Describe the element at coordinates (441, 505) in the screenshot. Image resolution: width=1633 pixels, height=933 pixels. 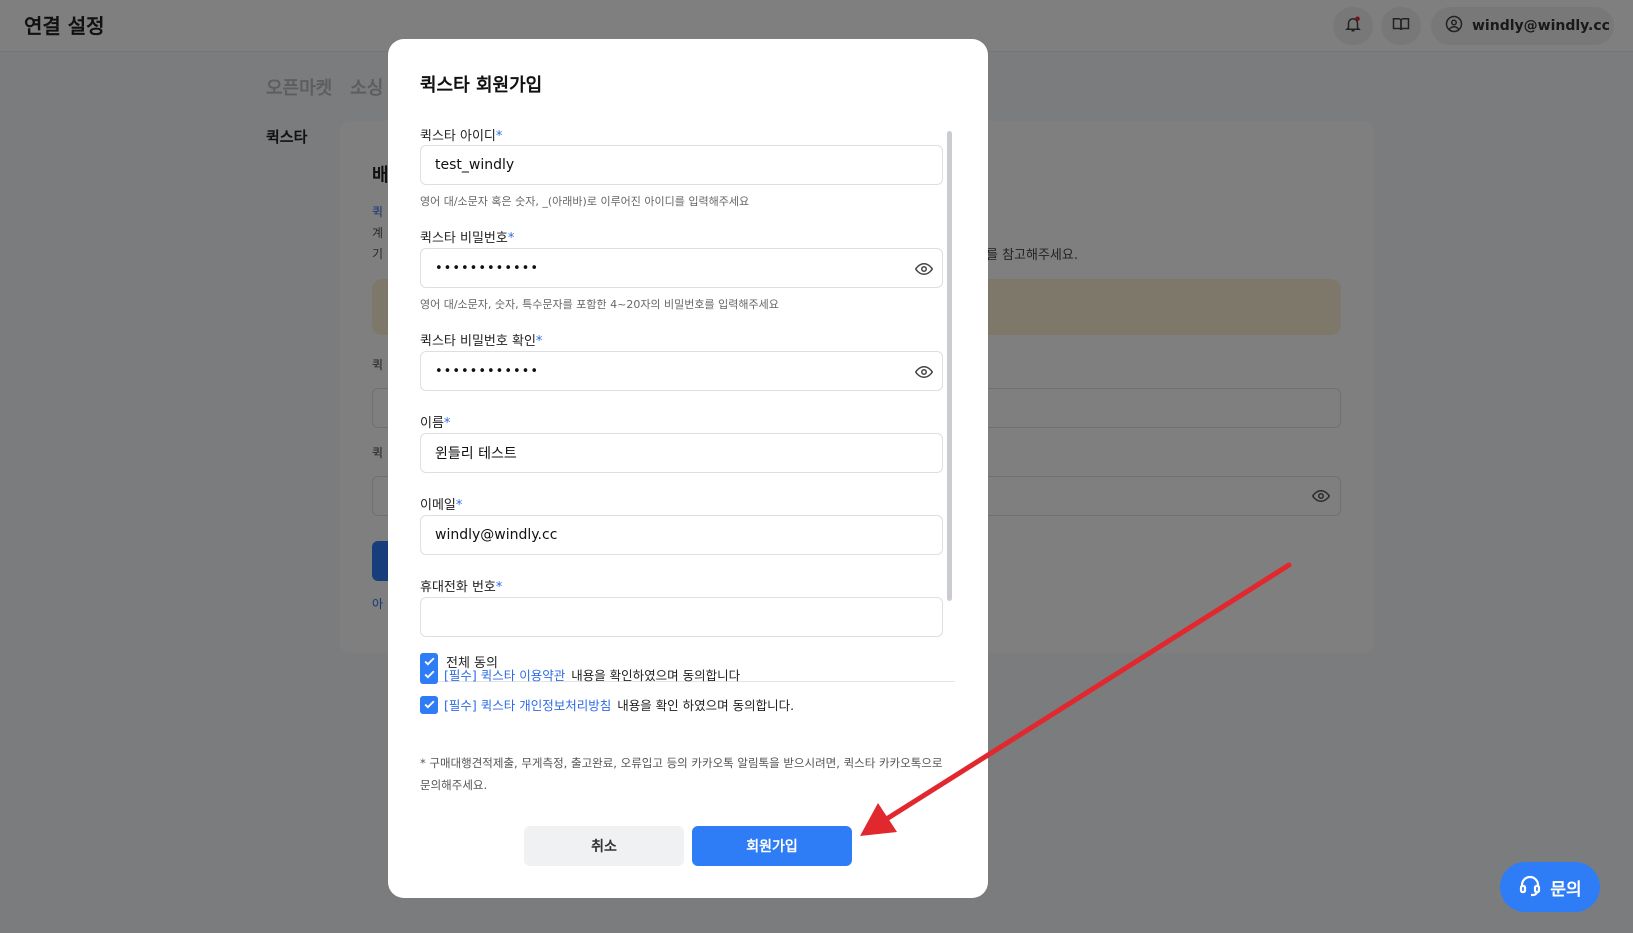
I see `email-label: 이메일*` at that location.